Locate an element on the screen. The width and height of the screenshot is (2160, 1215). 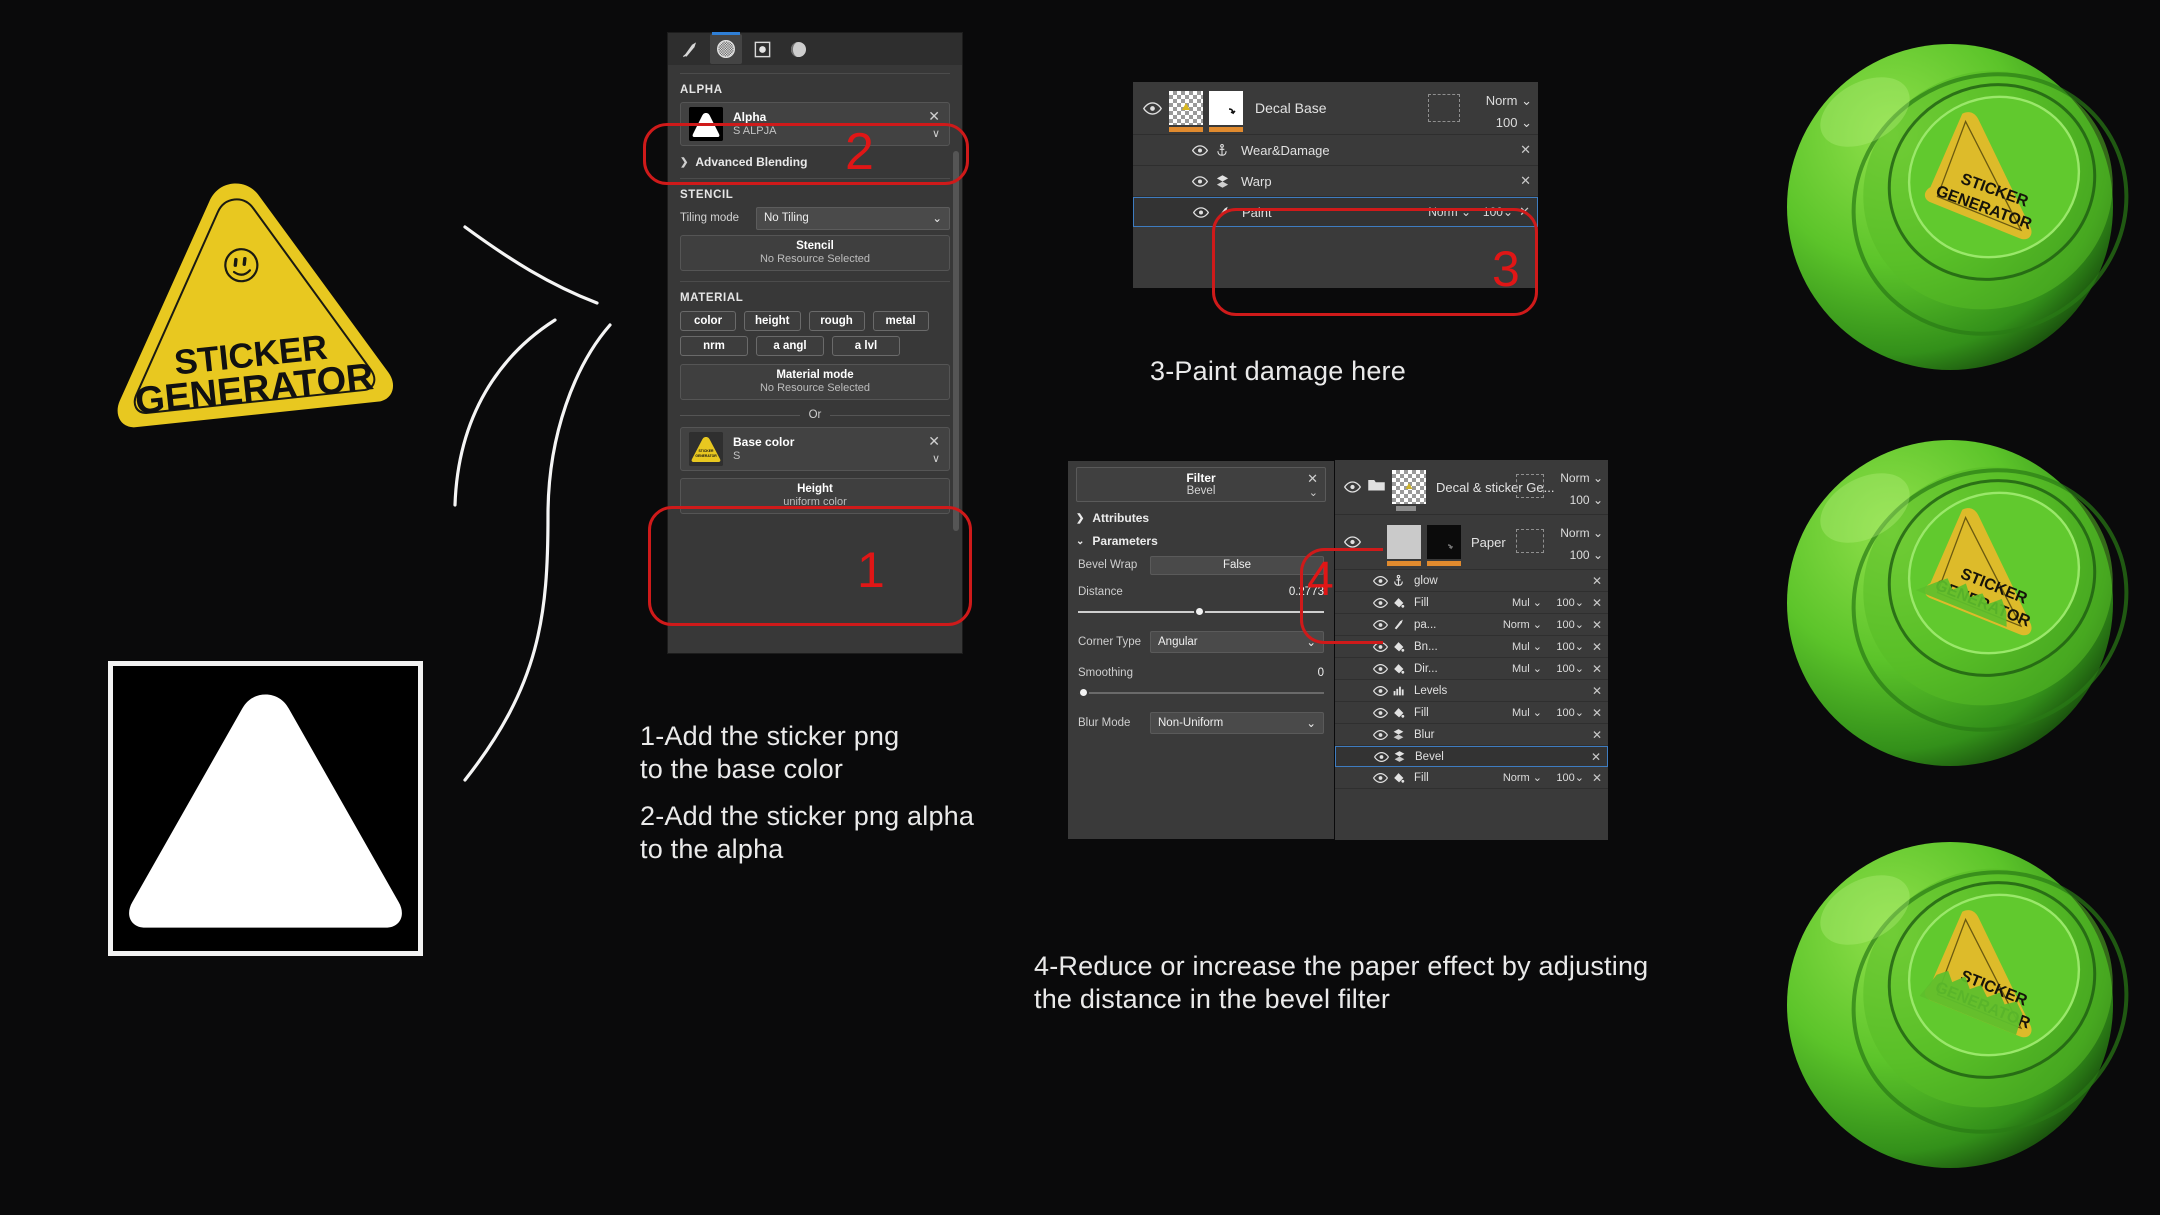
group-blend-controls: Norm ⌄ 100 ⌄ is located at coordinates (1581, 489).